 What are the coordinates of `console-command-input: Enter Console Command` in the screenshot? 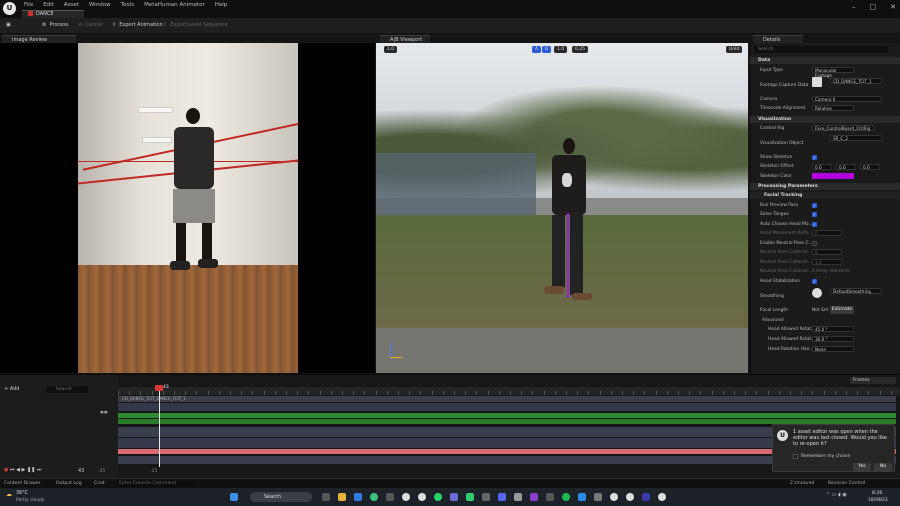 It's located at (156, 483).